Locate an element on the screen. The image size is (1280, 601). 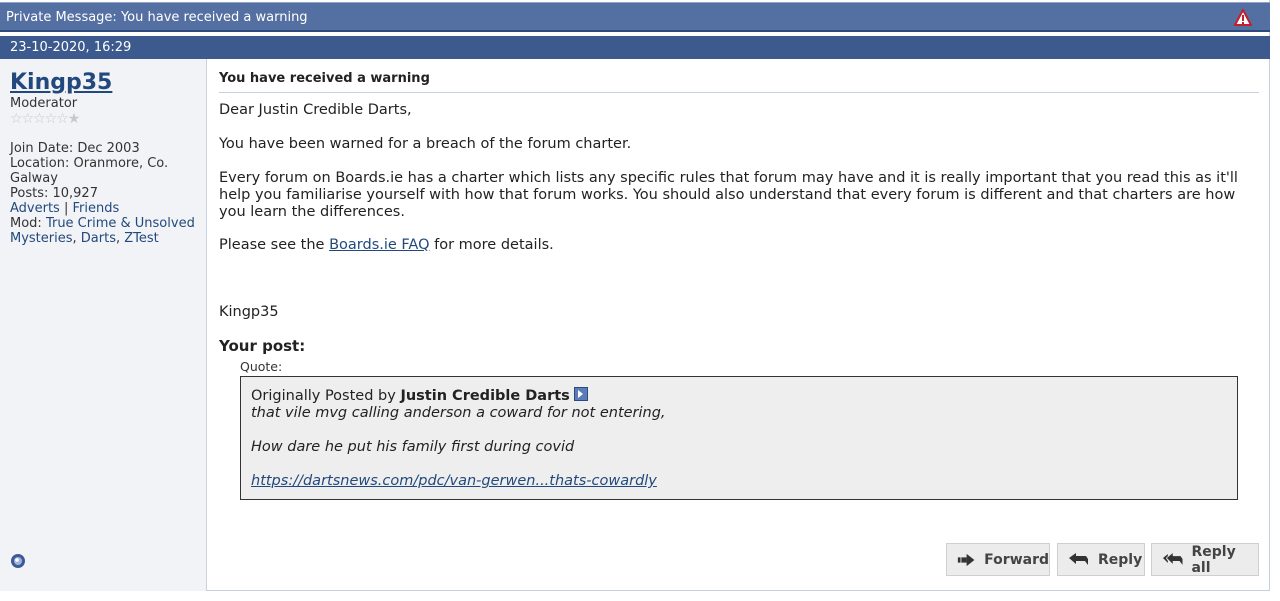
comma-1: , is located at coordinates (76, 238).